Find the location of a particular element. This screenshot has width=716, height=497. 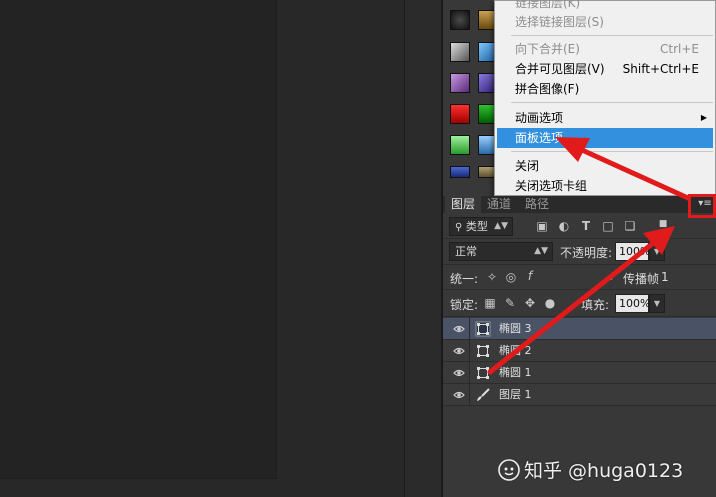

lock-position-icon: ✥ is located at coordinates (530, 303).